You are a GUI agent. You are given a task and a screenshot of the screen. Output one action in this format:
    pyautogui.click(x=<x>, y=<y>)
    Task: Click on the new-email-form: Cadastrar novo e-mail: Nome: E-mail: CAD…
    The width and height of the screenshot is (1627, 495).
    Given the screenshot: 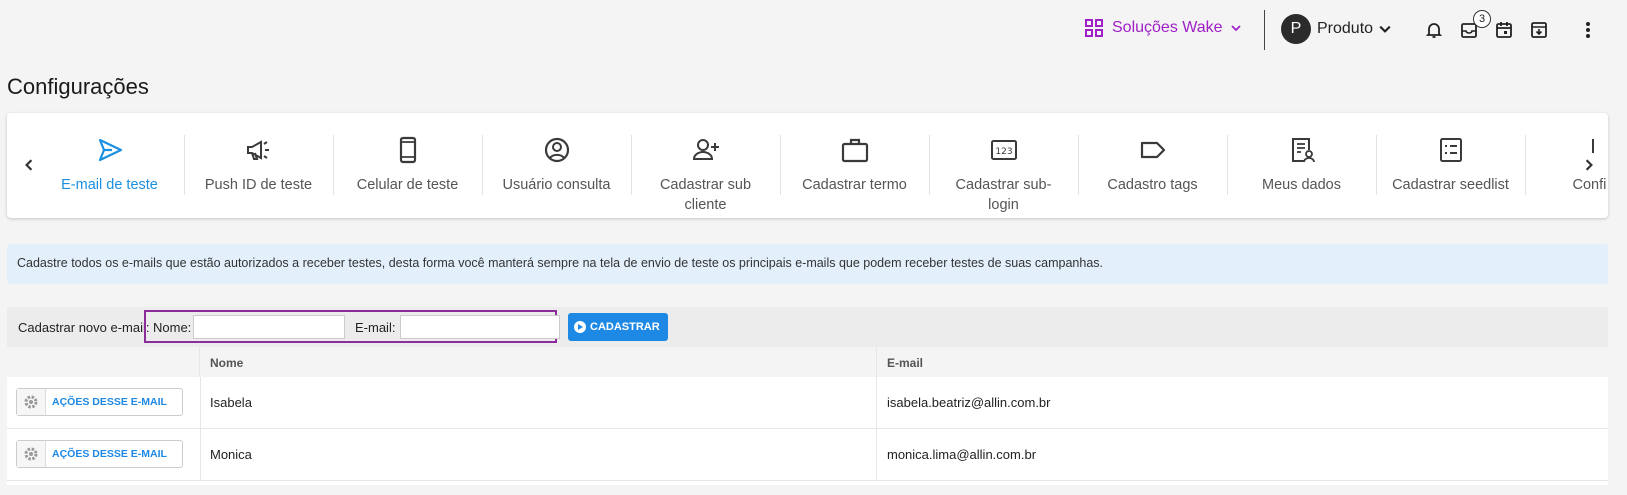 What is the action you would take?
    pyautogui.click(x=807, y=327)
    